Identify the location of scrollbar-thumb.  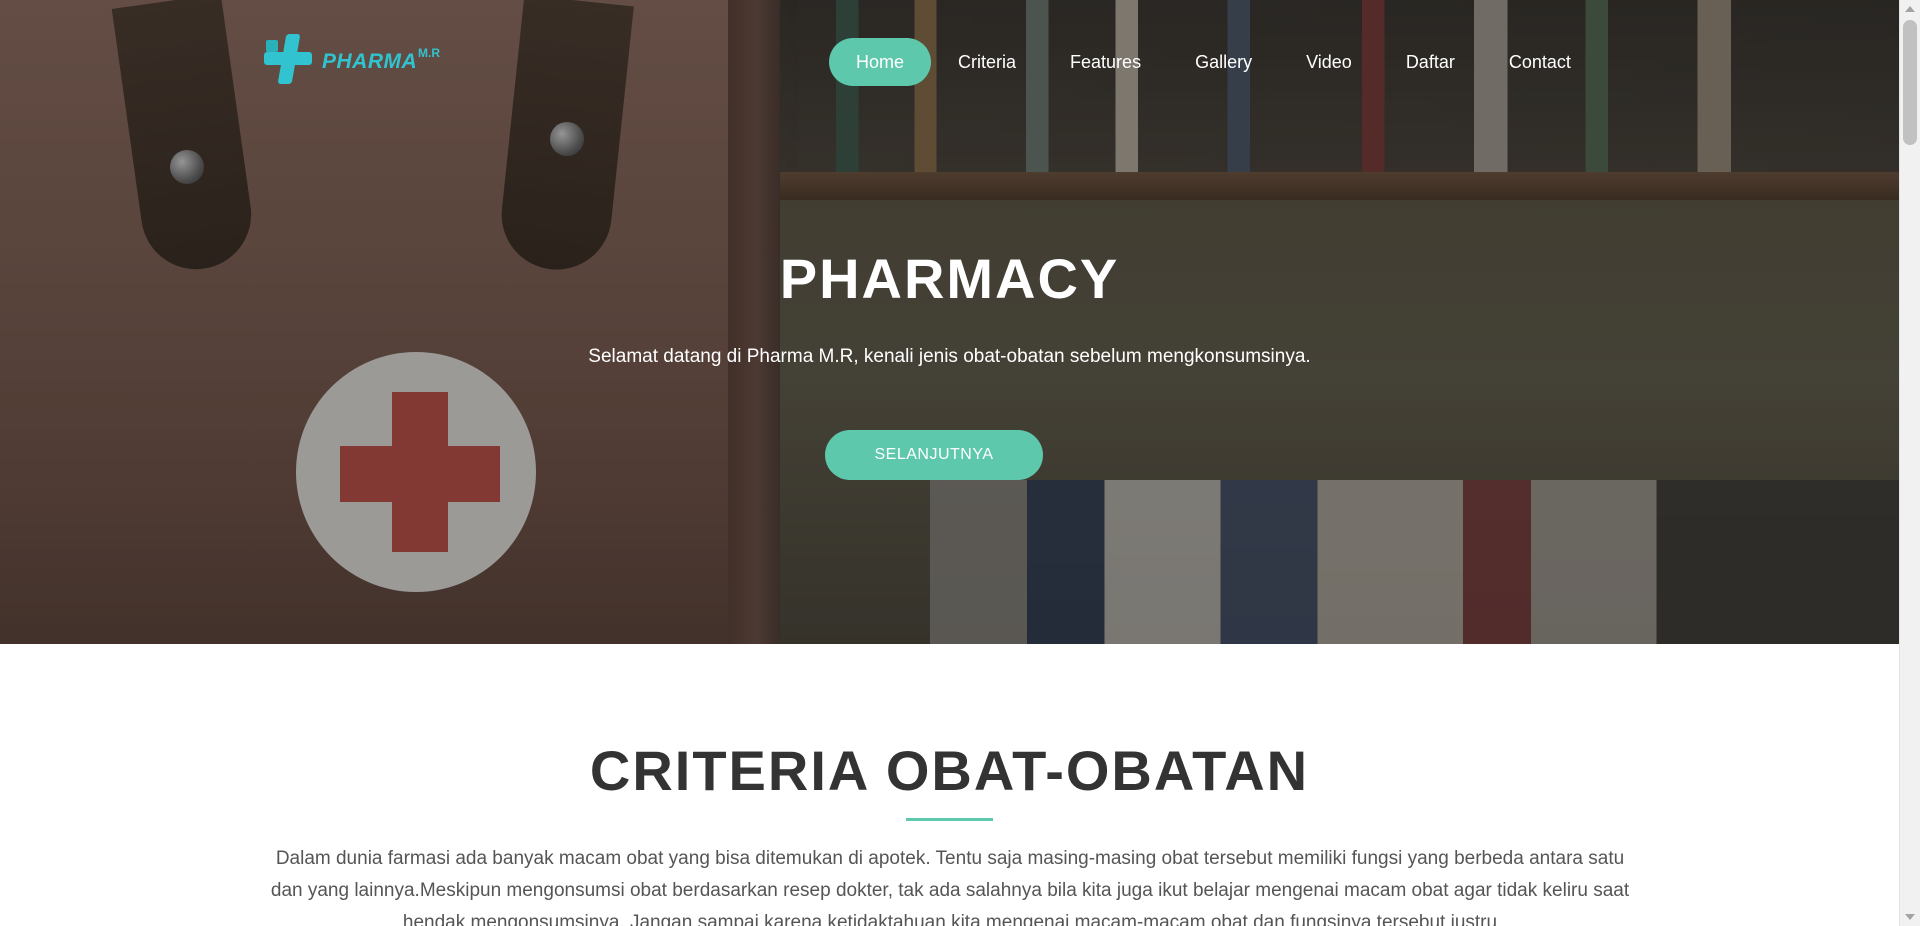
(1910, 82).